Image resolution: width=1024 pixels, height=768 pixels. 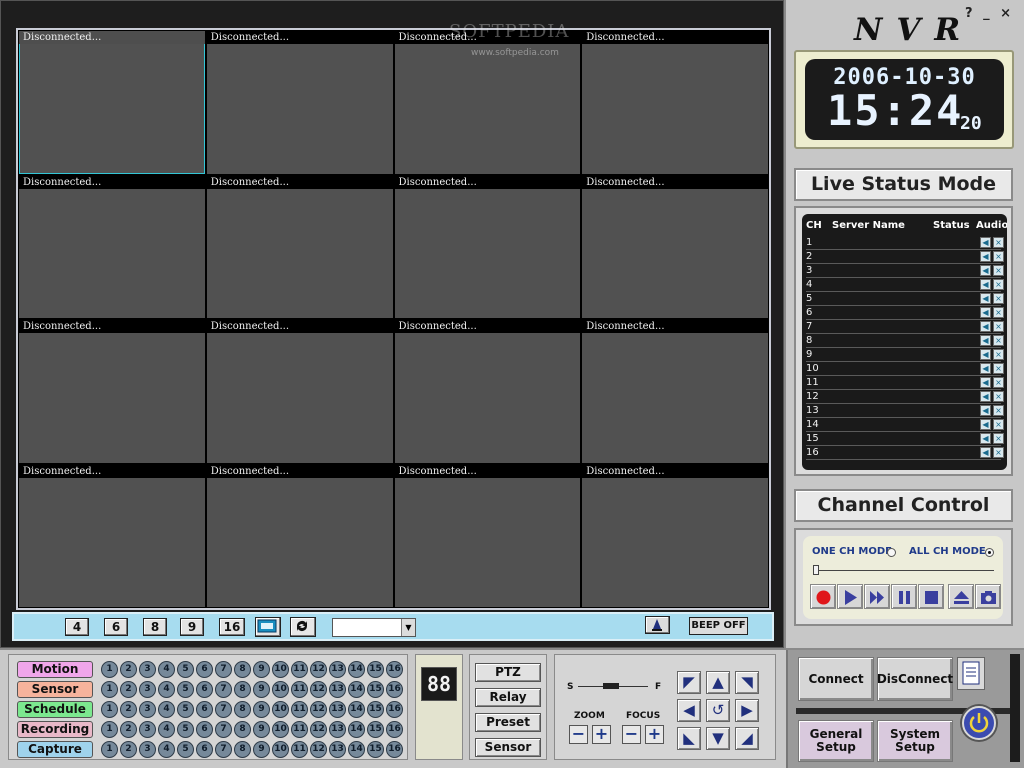 I want to click on cycle-button, so click(x=303, y=627).